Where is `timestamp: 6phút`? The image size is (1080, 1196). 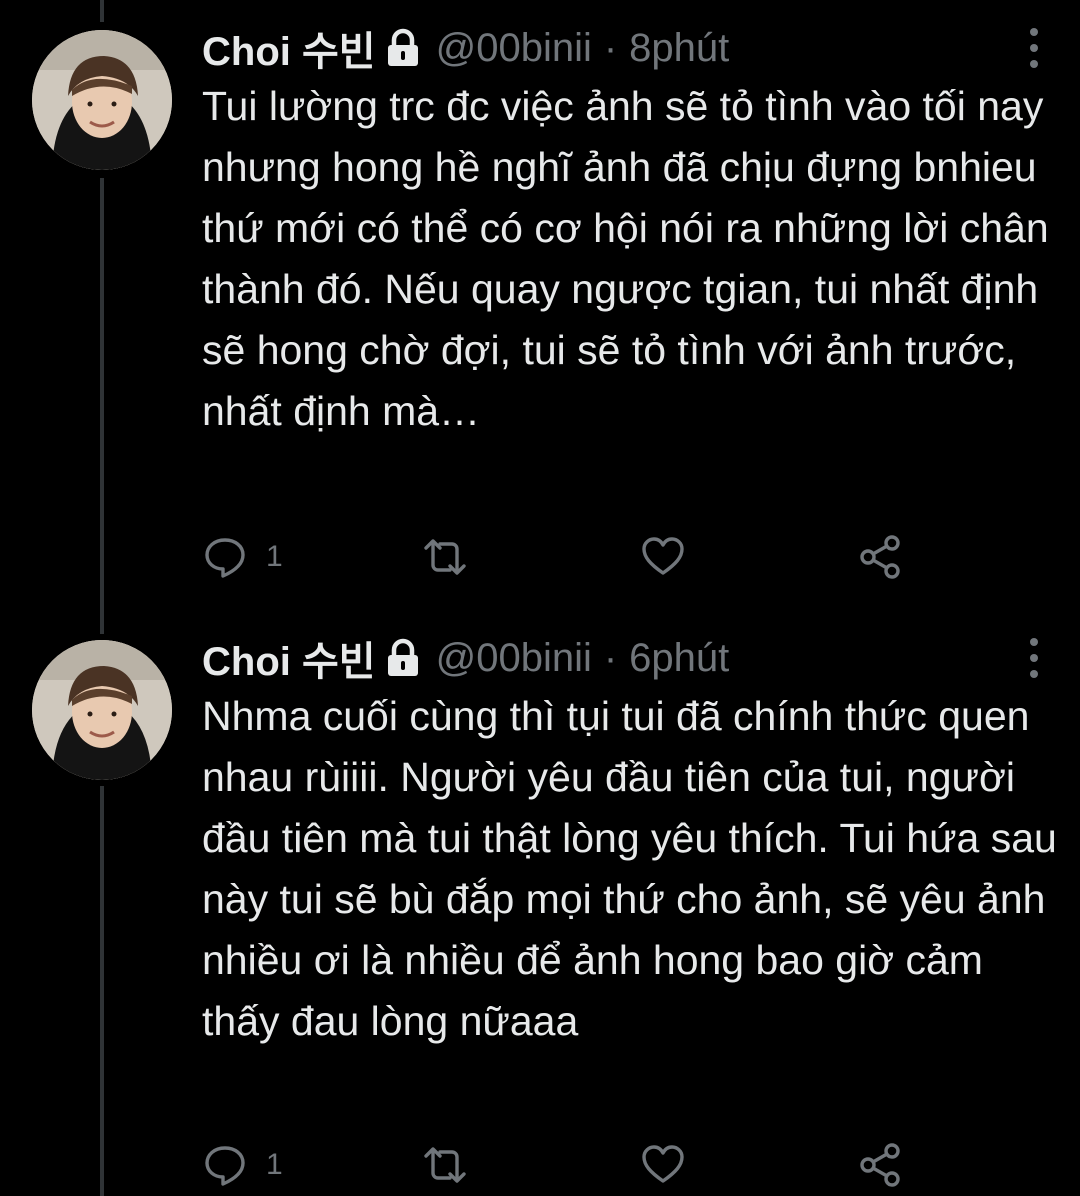
timestamp: 6phút is located at coordinates (679, 658).